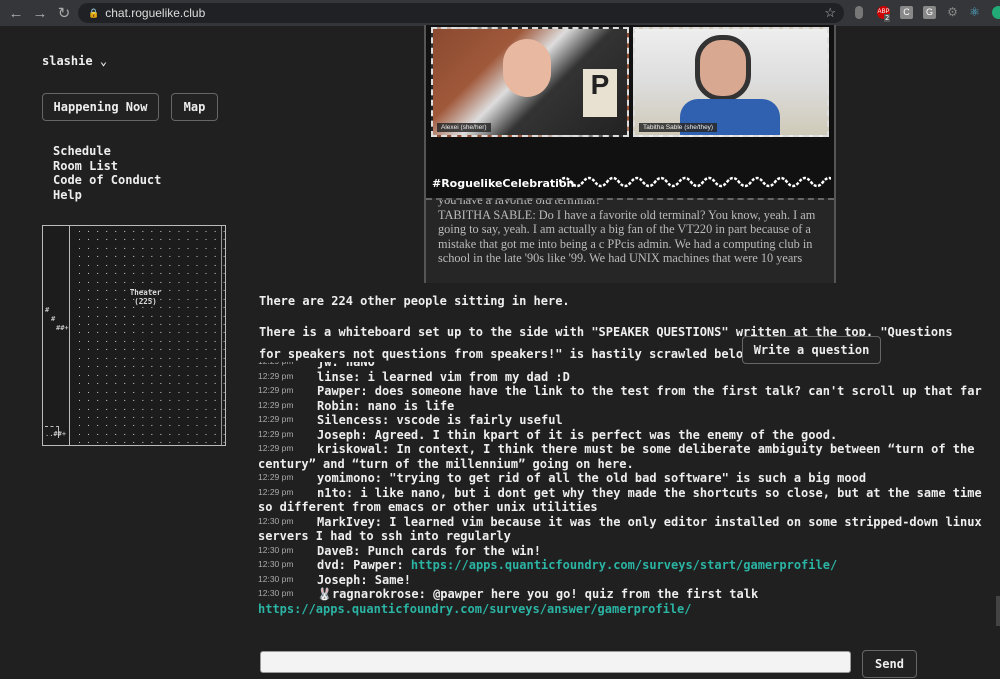  I want to click on username: slashie, so click(67, 61).